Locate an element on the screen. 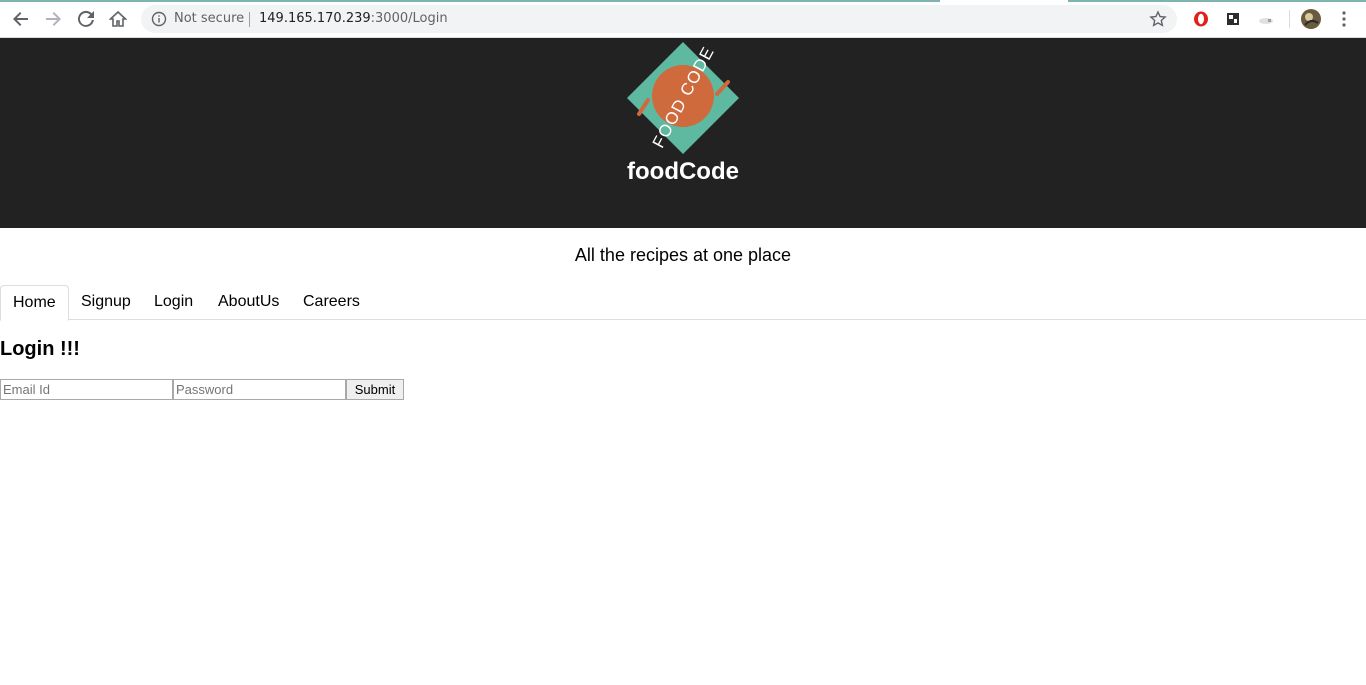  tab-home: Home is located at coordinates (34, 303).